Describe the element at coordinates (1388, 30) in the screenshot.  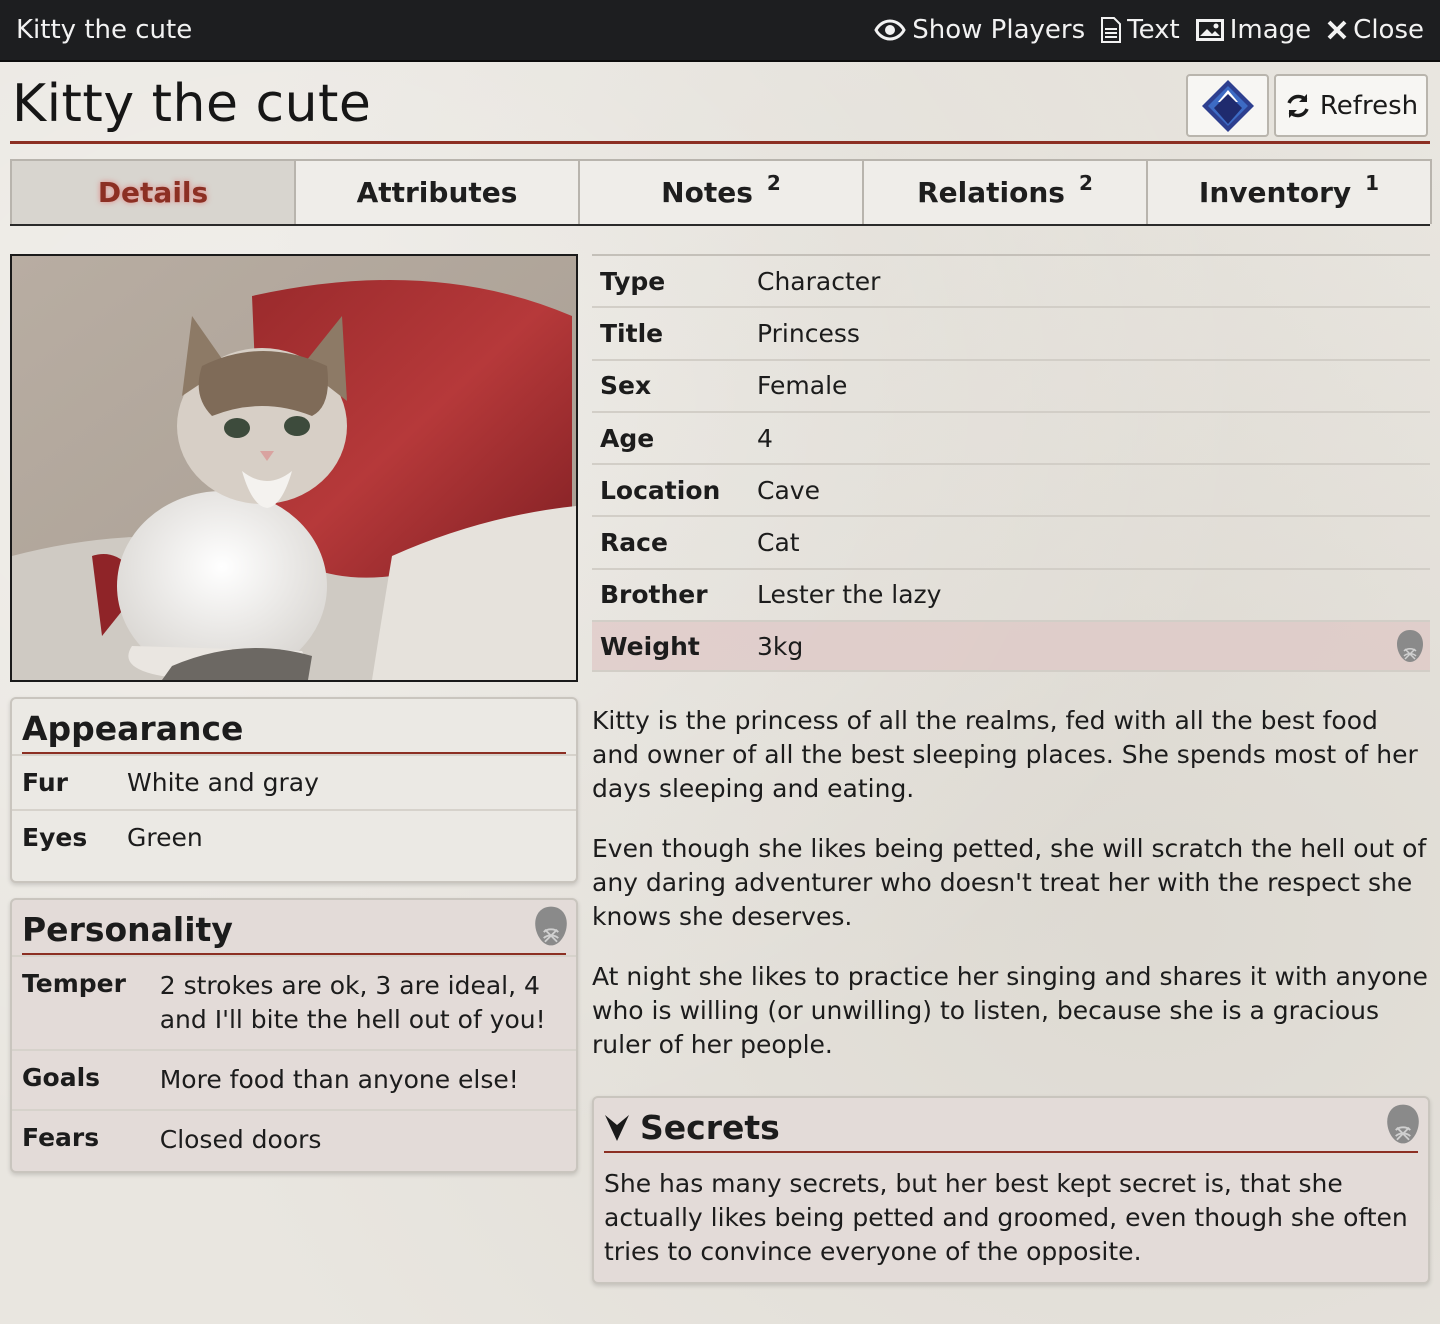
I see `close-label: Close` at that location.